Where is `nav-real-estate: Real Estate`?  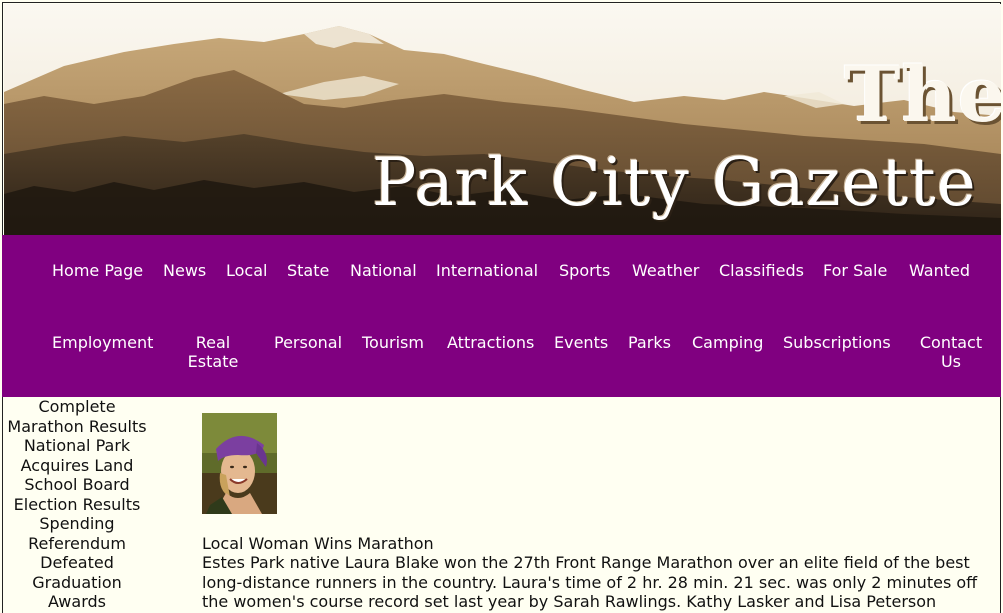
nav-real-estate: Real Estate is located at coordinates (213, 352).